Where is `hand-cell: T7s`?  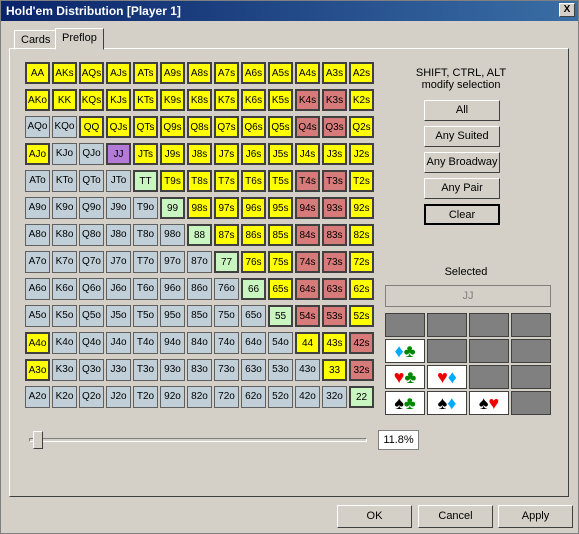
hand-cell: T7s is located at coordinates (226, 181).